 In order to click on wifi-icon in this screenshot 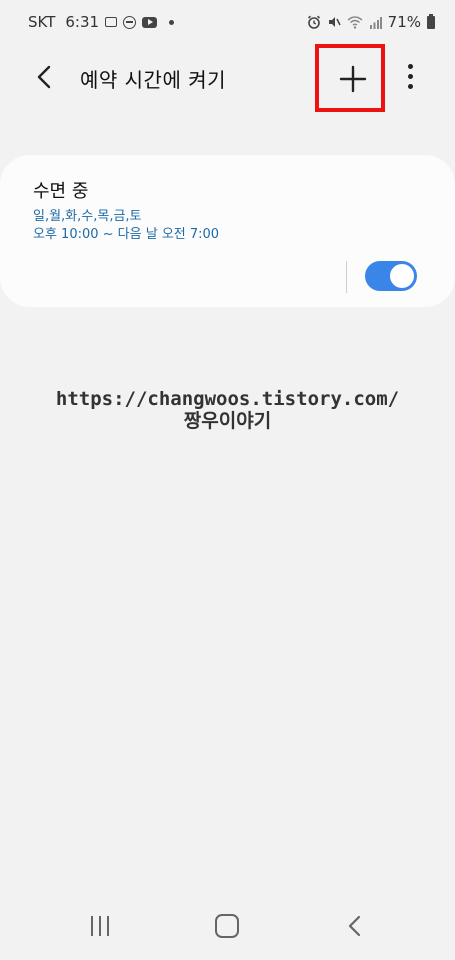, I will do `click(355, 22)`.